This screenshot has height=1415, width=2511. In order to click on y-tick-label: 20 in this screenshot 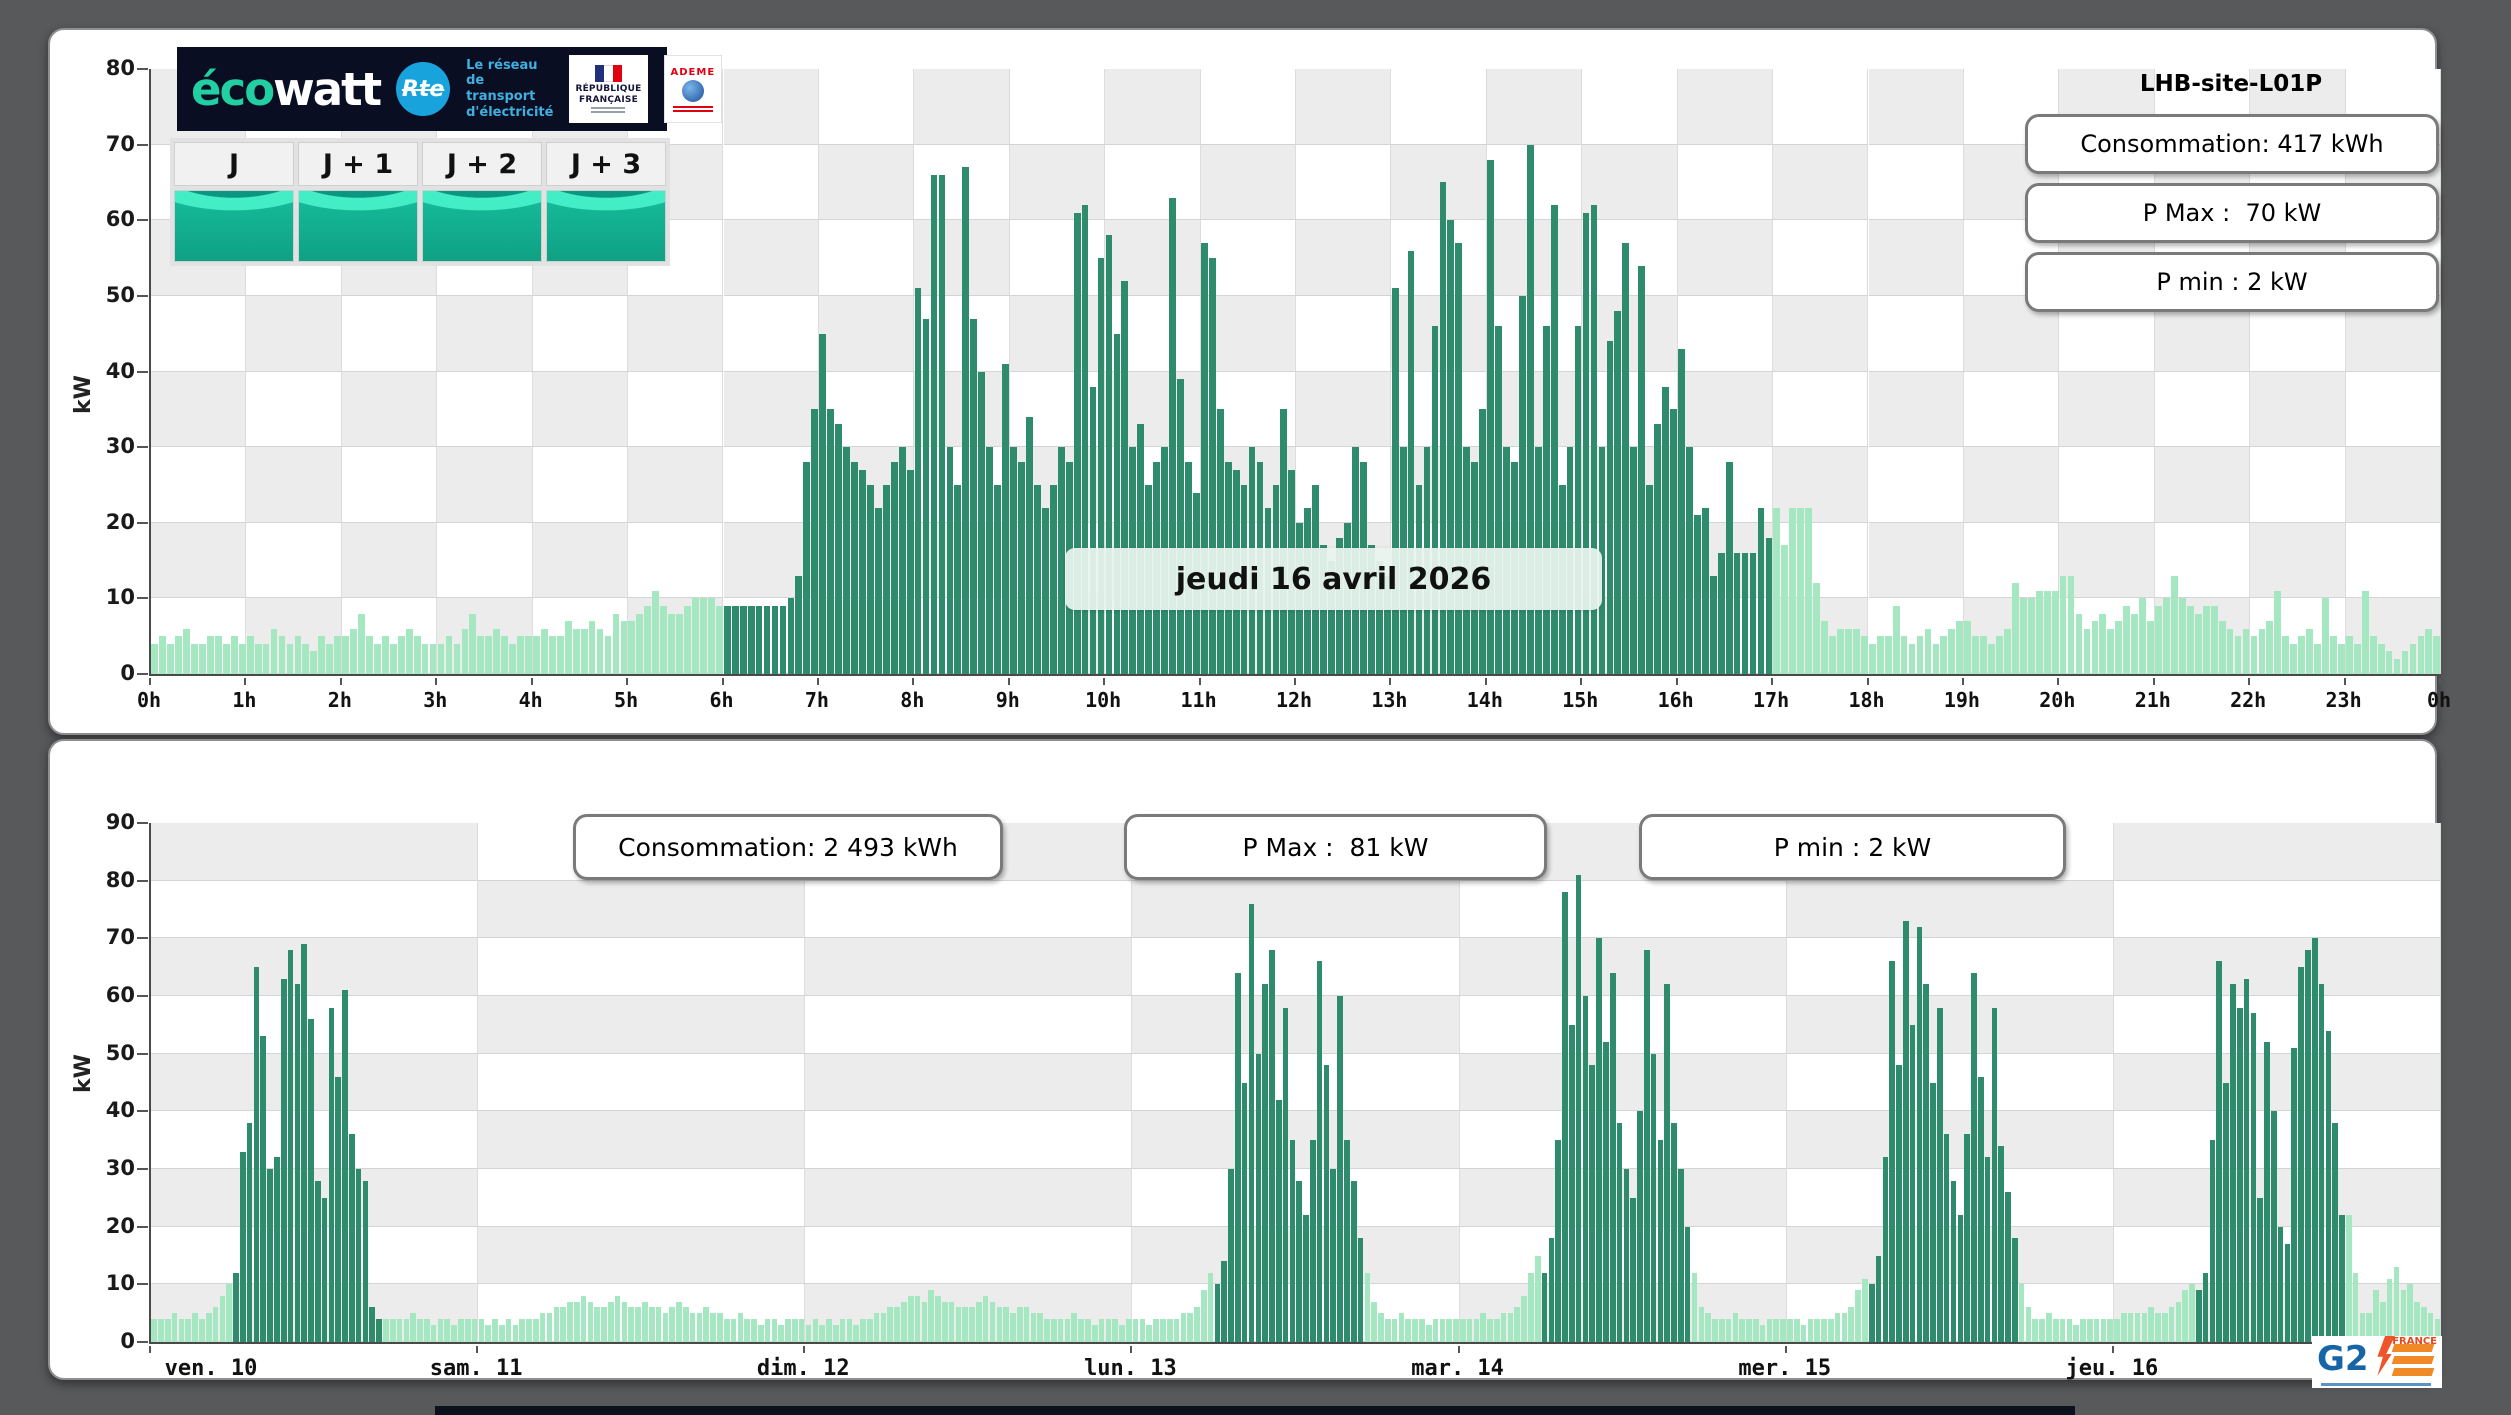, I will do `click(120, 521)`.